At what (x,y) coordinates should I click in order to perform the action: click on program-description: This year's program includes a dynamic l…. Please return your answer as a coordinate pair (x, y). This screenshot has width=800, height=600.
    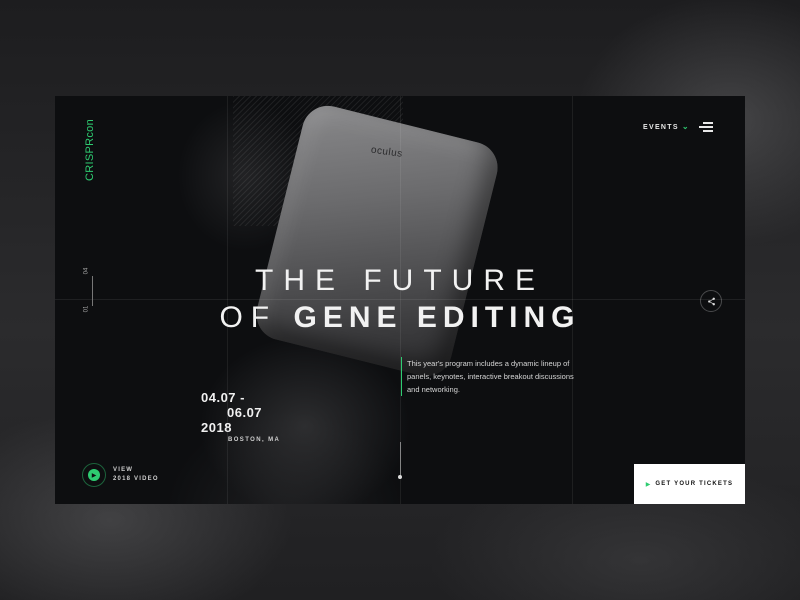
    Looking at the image, I should click on (494, 376).